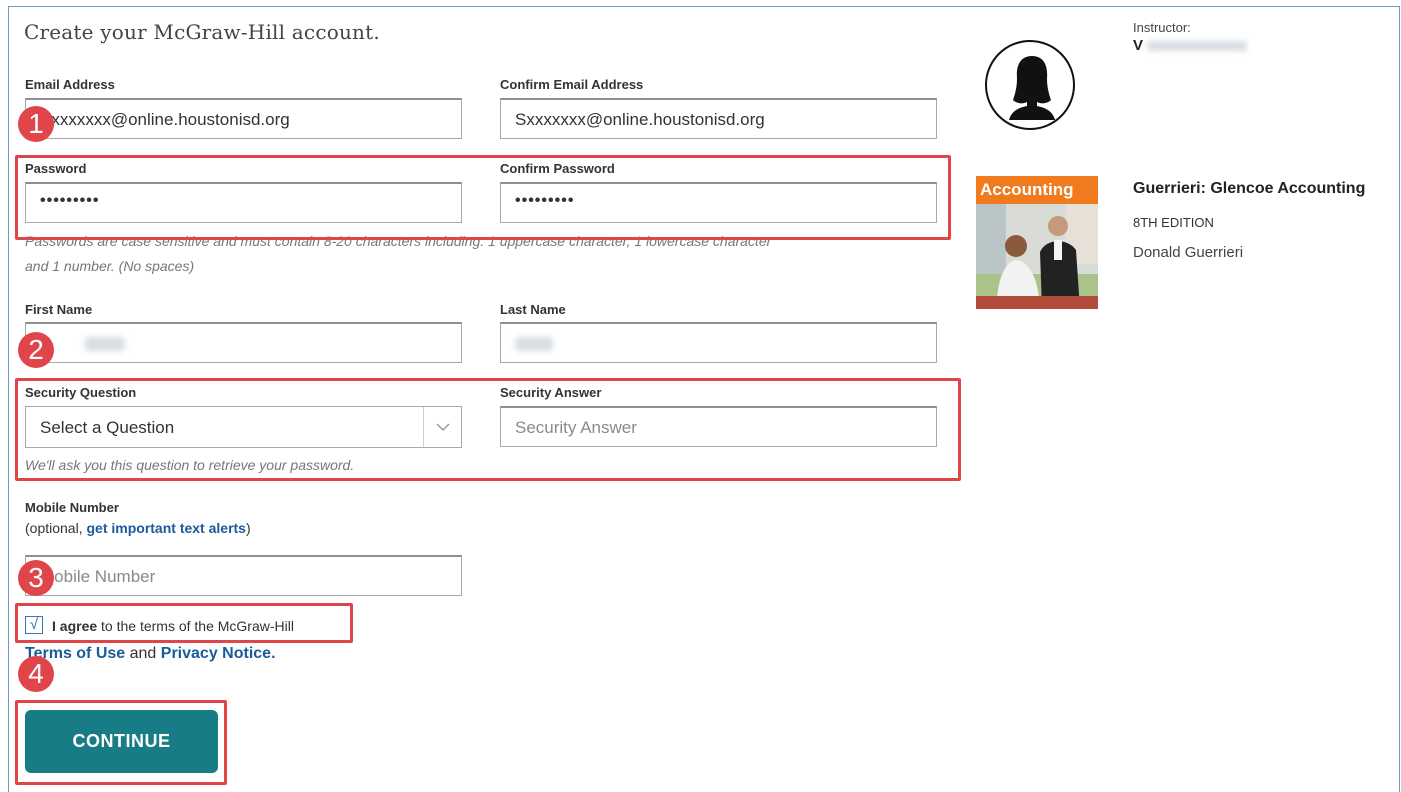  I want to click on instructor-name: V, so click(1190, 45).